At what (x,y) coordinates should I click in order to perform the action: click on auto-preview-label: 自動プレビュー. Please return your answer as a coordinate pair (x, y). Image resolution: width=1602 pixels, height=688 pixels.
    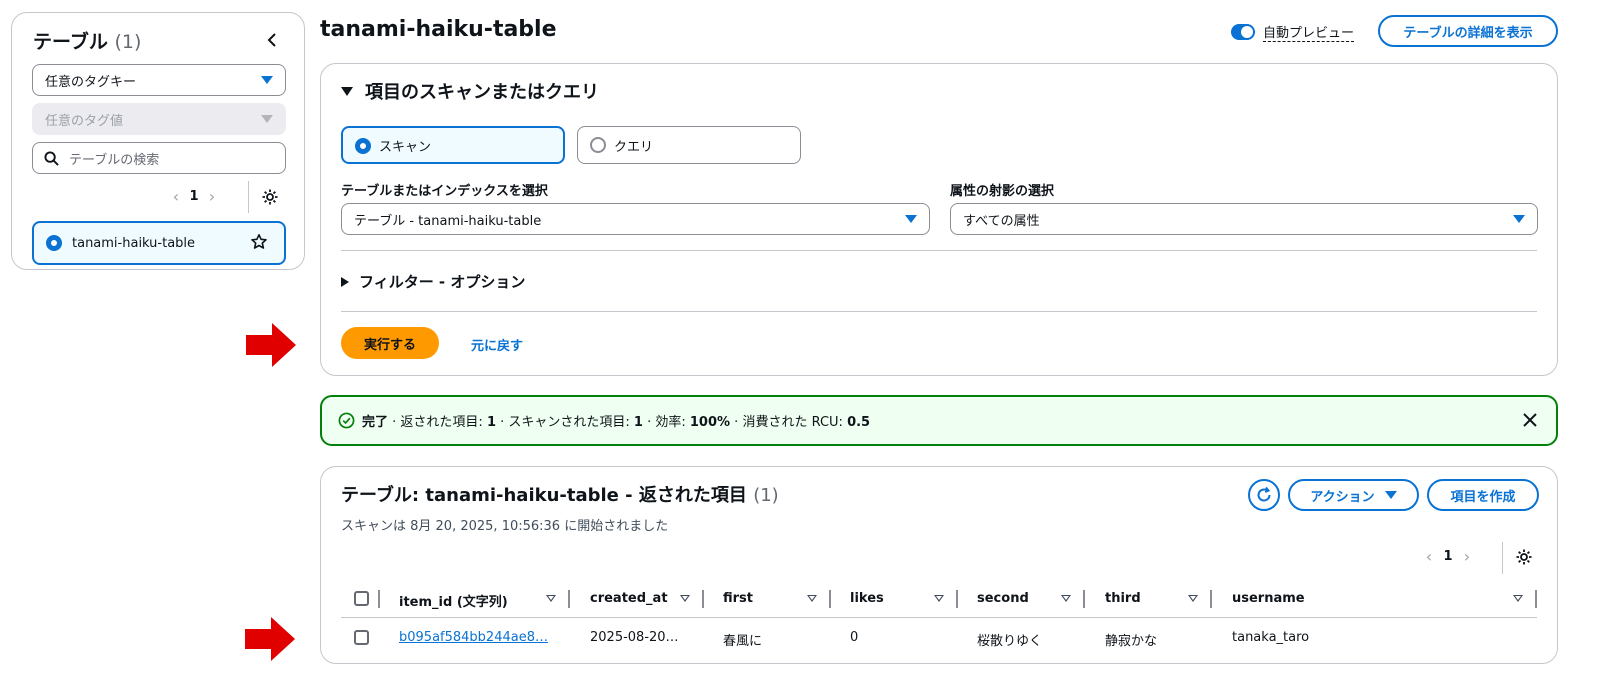
    Looking at the image, I should click on (1309, 32).